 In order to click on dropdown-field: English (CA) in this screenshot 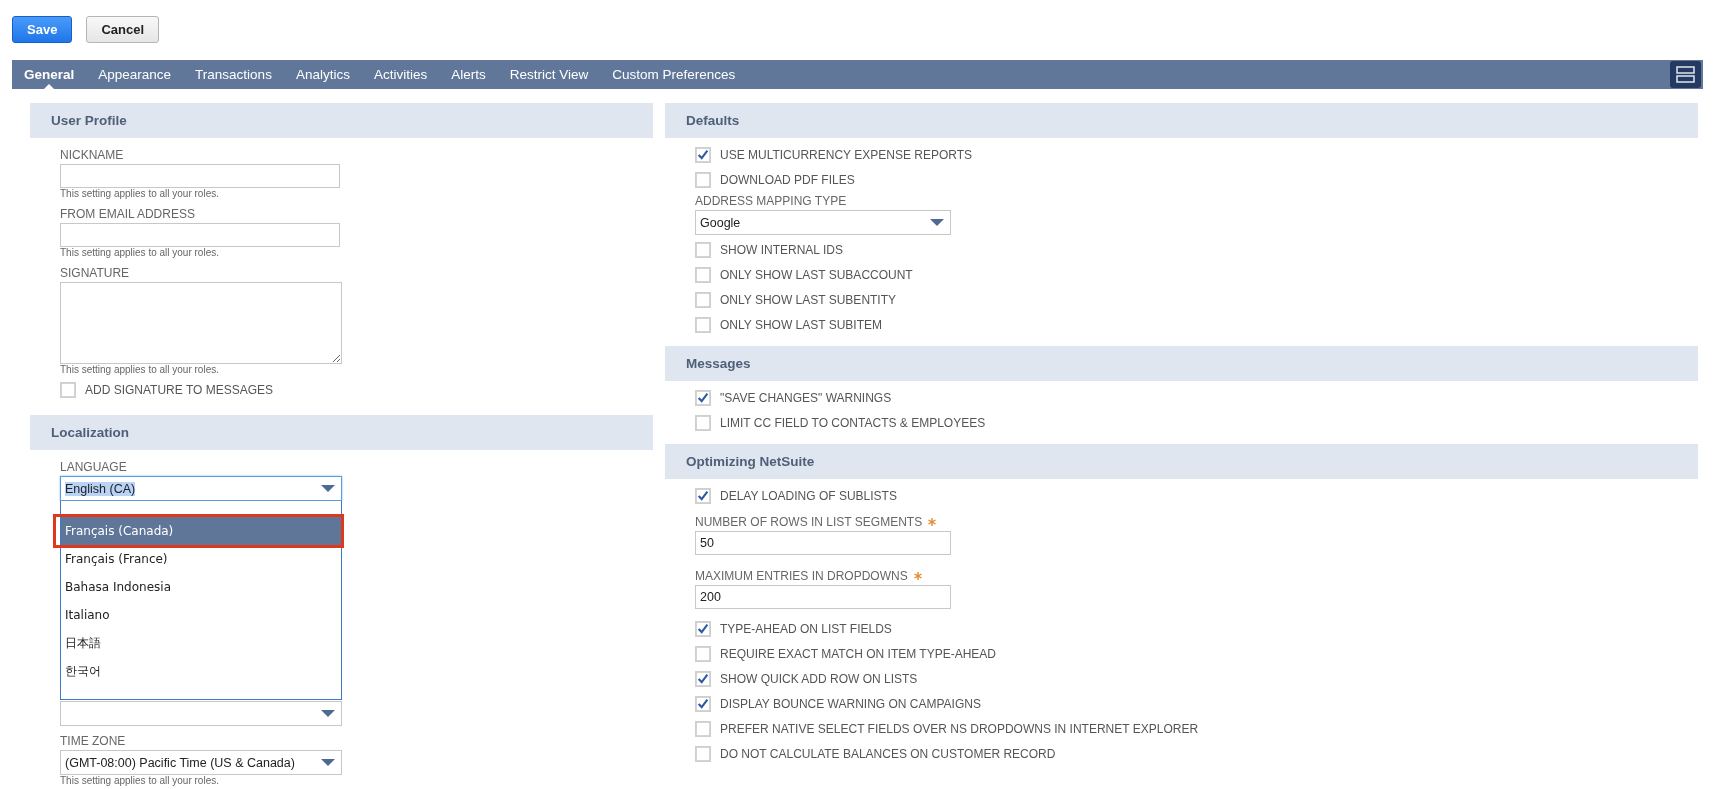, I will do `click(201, 488)`.